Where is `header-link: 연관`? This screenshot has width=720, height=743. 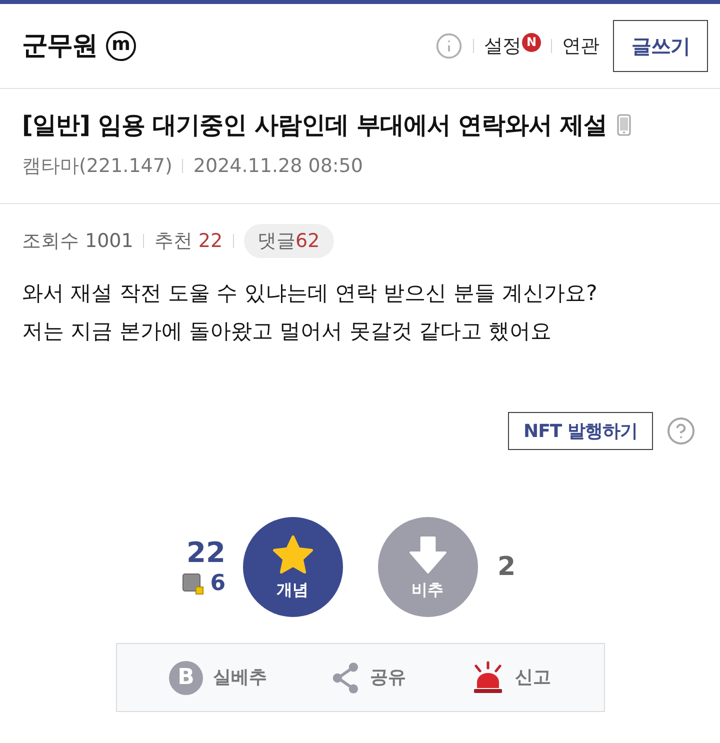
header-link: 연관 is located at coordinates (580, 46).